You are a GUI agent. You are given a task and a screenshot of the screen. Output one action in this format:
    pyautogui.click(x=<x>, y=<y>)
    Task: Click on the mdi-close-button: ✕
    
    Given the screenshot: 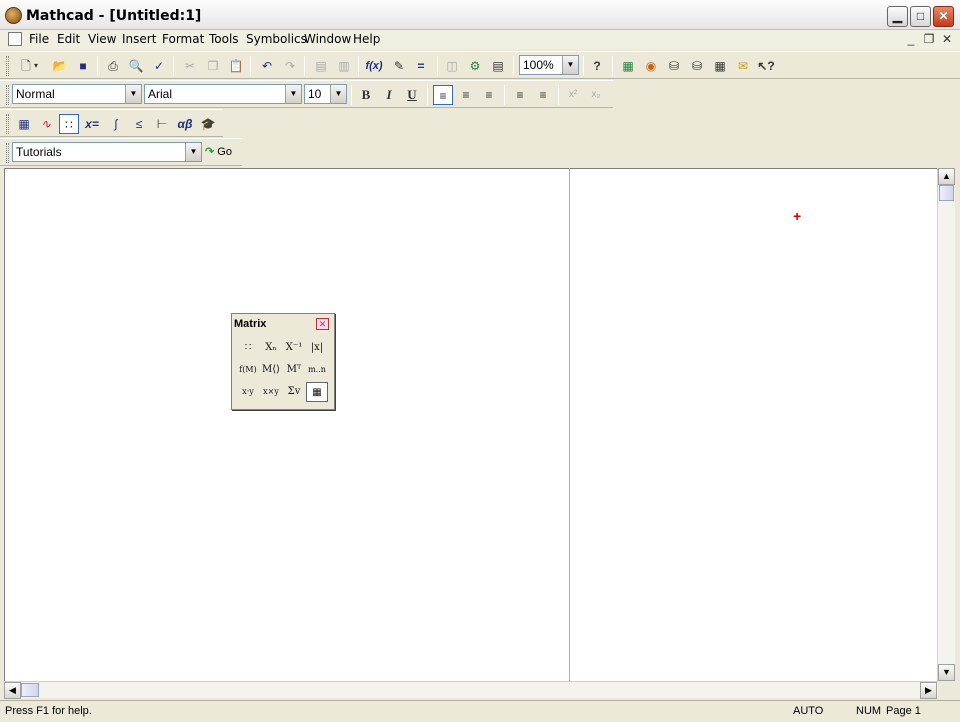 What is the action you would take?
    pyautogui.click(x=947, y=39)
    